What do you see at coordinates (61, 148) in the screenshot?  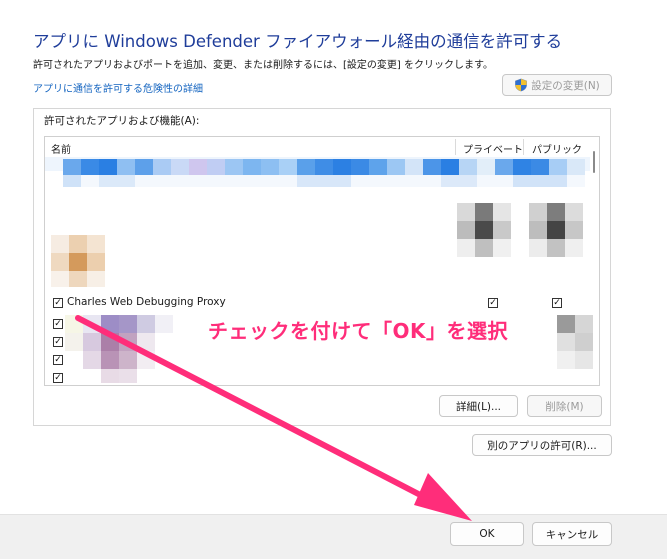 I see `column-header-name: 名前` at bounding box center [61, 148].